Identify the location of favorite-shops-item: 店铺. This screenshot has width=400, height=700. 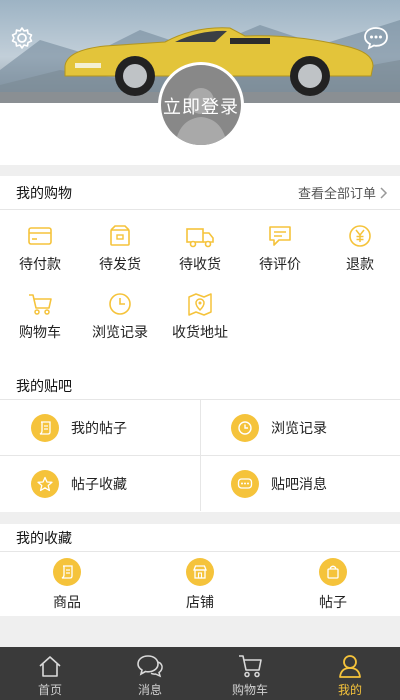
(200, 585).